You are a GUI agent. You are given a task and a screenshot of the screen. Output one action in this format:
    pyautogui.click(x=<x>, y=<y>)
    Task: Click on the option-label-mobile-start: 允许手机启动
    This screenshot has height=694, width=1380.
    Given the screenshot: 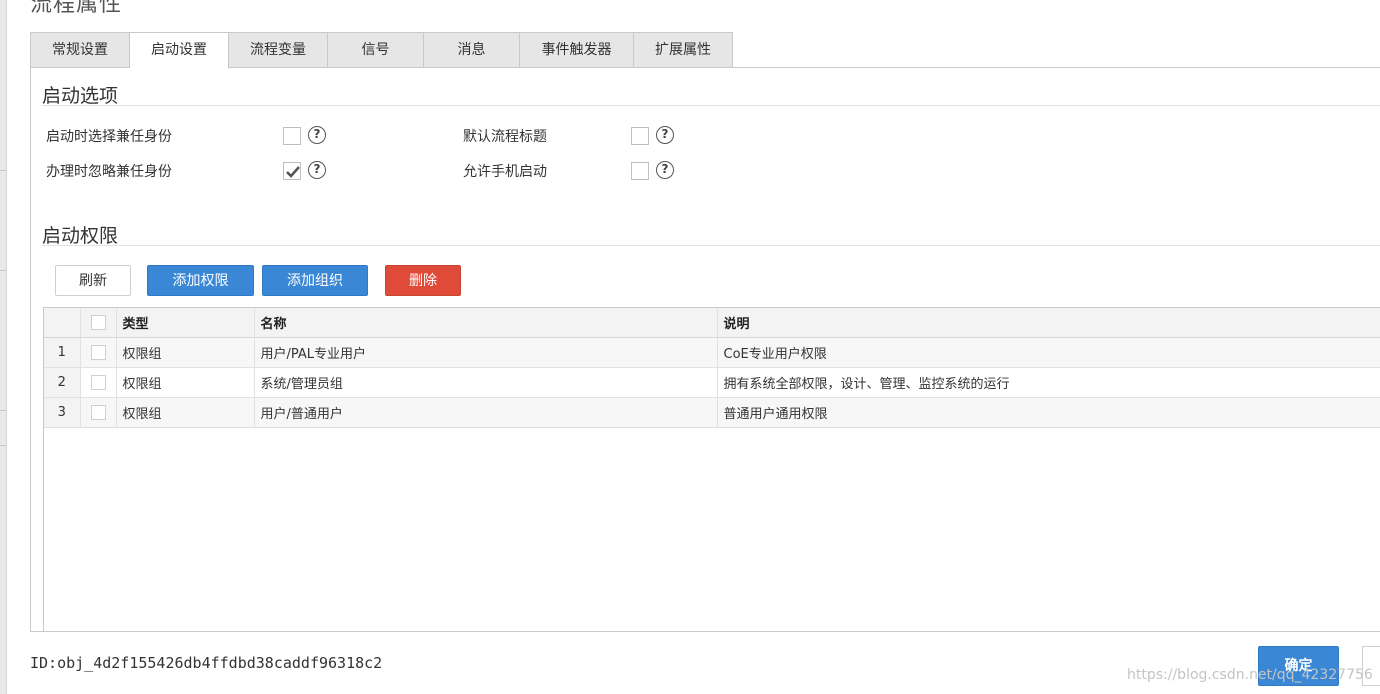 What is the action you would take?
    pyautogui.click(x=505, y=172)
    